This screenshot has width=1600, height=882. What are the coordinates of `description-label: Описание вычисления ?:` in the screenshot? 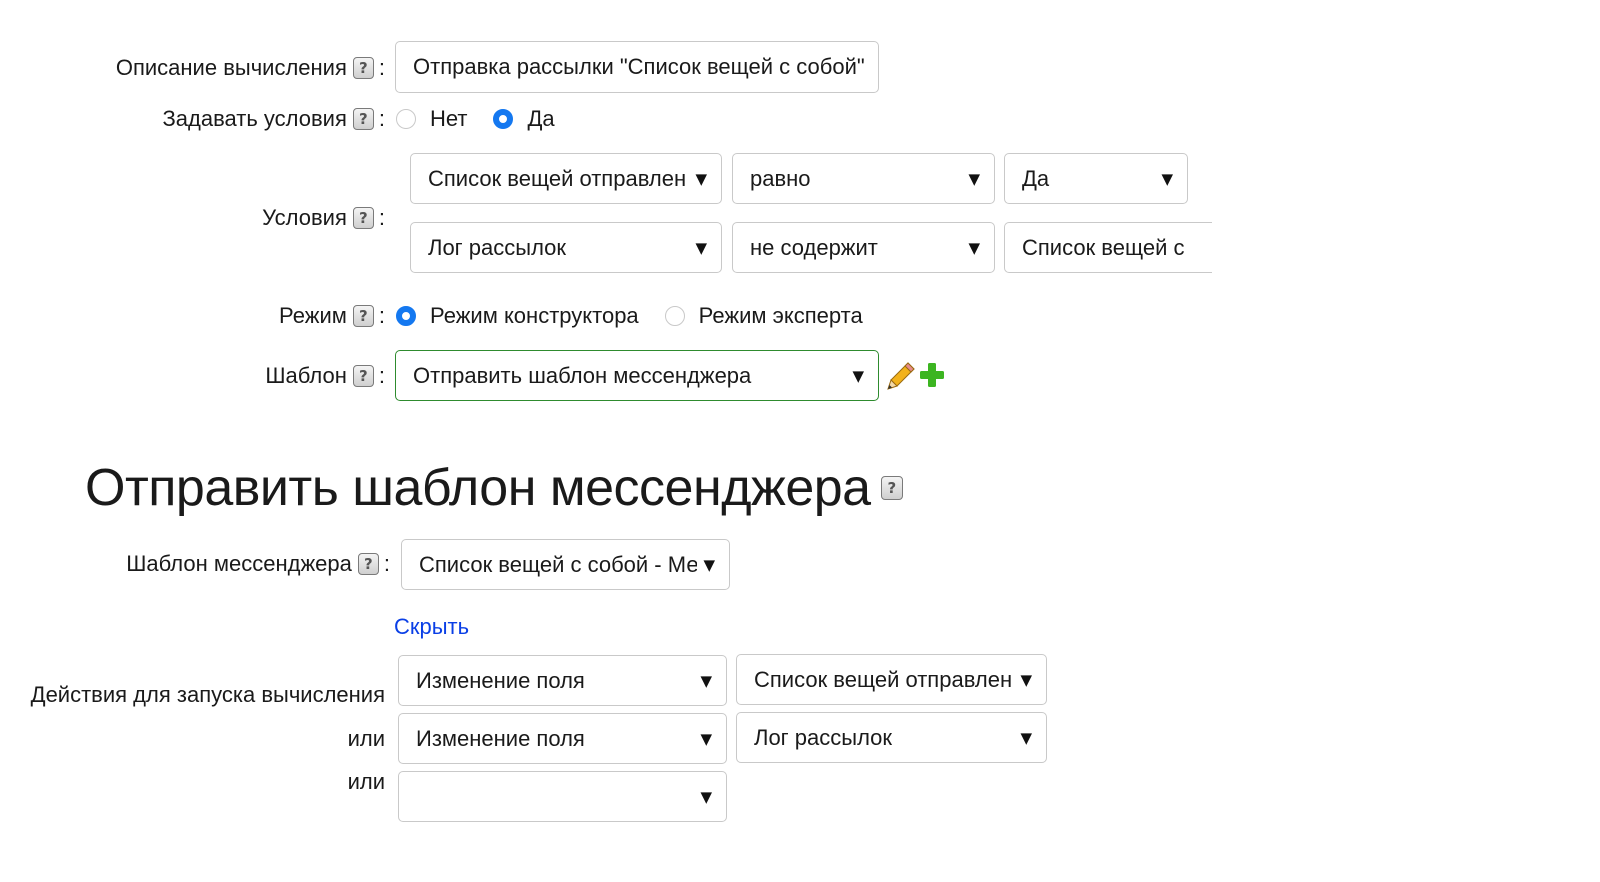 It's located at (250, 67).